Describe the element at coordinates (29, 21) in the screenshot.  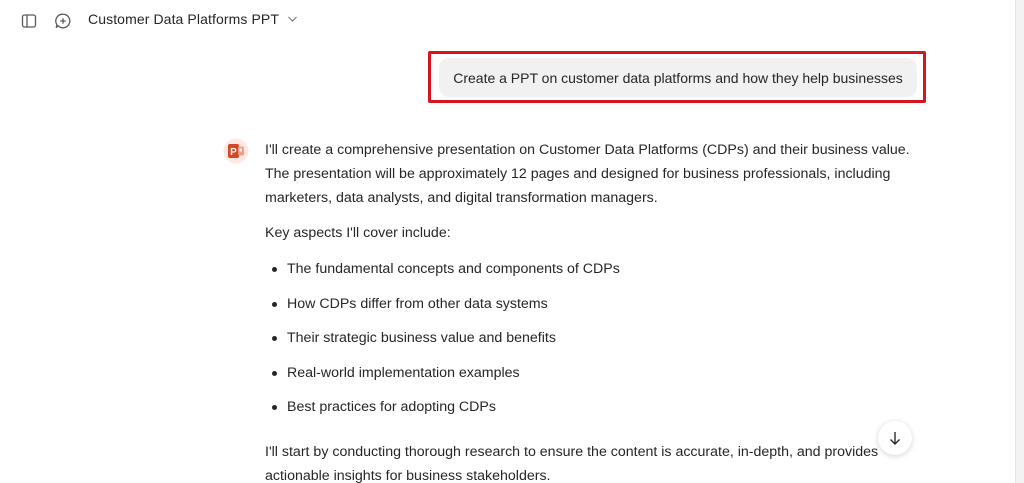
I see `sidebar-toggle-icon` at that location.